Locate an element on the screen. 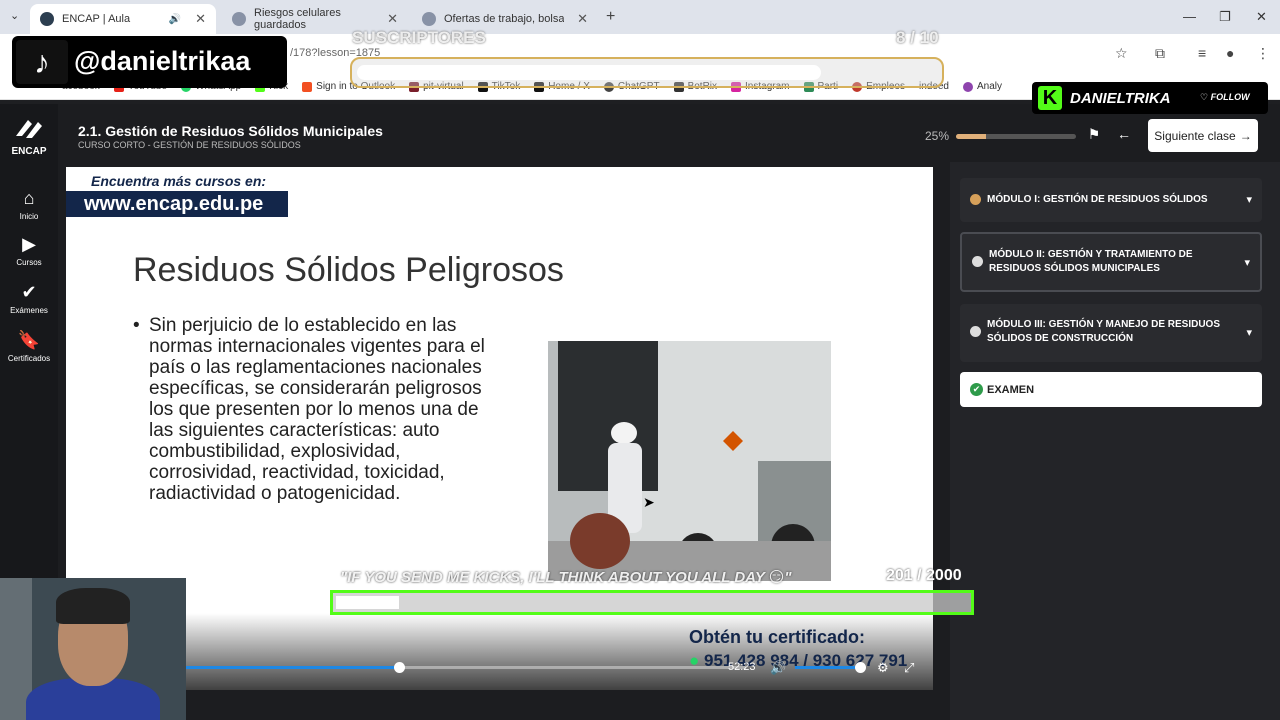 This screenshot has width=1280, height=720. scrubber-played is located at coordinates (292, 667).